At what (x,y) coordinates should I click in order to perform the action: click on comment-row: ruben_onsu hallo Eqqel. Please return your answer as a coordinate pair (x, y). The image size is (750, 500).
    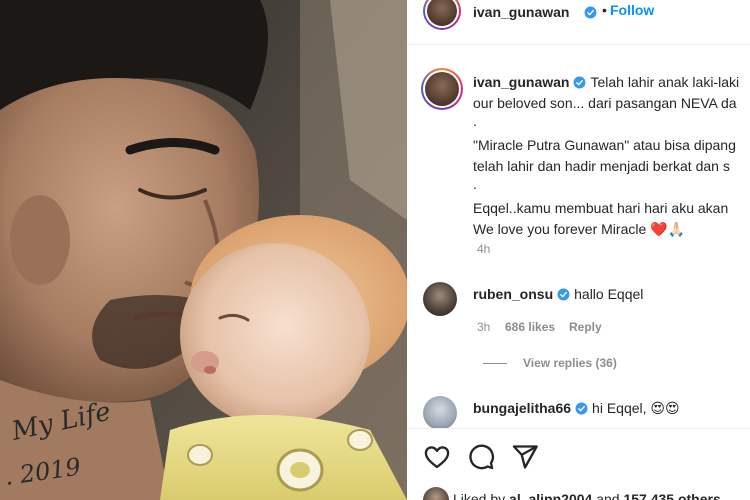
    Looking at the image, I should click on (558, 294).